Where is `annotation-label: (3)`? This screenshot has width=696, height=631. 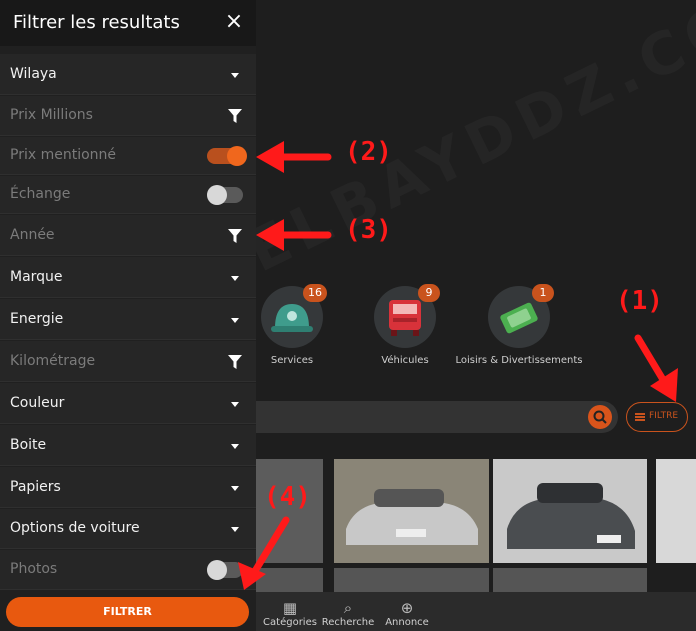
annotation-label: (3) is located at coordinates (368, 230).